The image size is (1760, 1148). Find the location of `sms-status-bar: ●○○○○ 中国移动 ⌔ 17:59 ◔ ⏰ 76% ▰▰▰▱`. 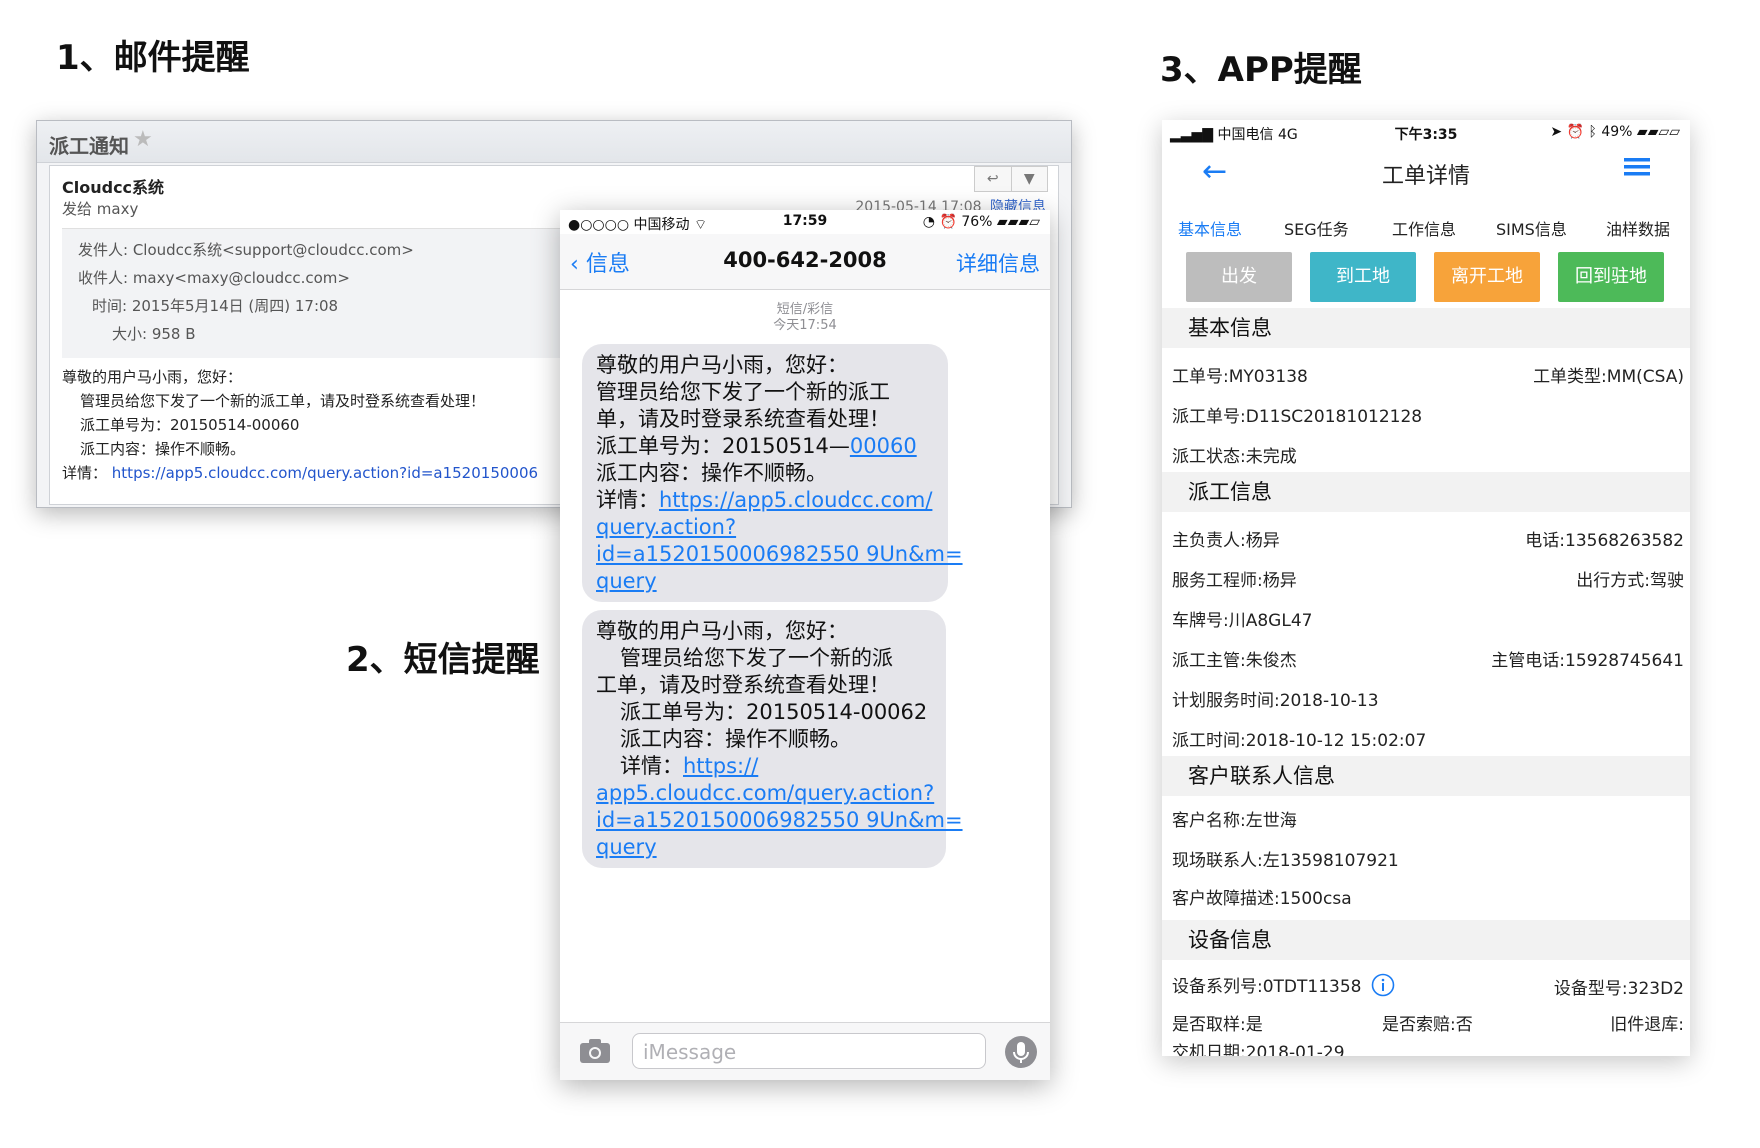

sms-status-bar: ●○○○○ 中国移动 ⌔ 17:59 ◔ ⏰ 76% ▰▰▰▱ is located at coordinates (805, 222).